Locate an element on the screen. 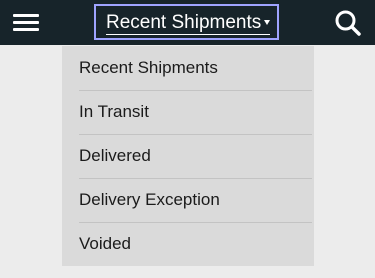 Image resolution: width=375 pixels, height=278 pixels. menu-item-recent-shipments: Recent Shipments is located at coordinates (188, 68).